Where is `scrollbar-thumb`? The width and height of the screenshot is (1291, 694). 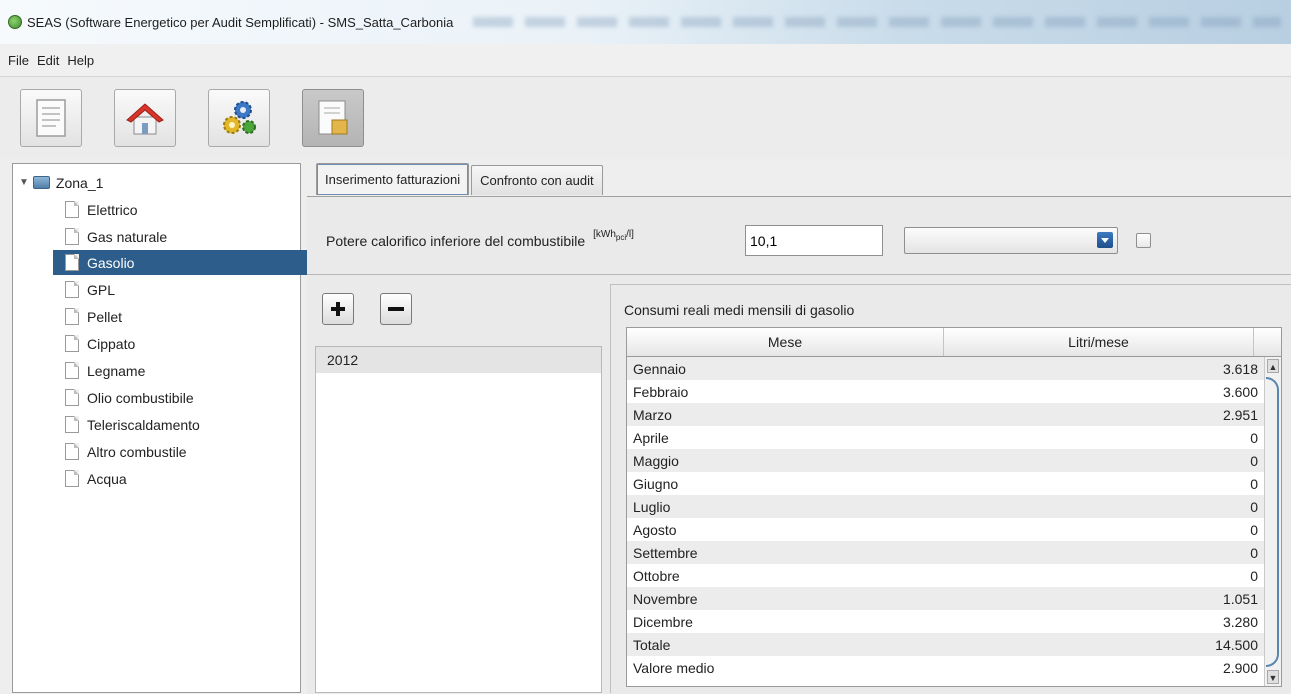 scrollbar-thumb is located at coordinates (1272, 522).